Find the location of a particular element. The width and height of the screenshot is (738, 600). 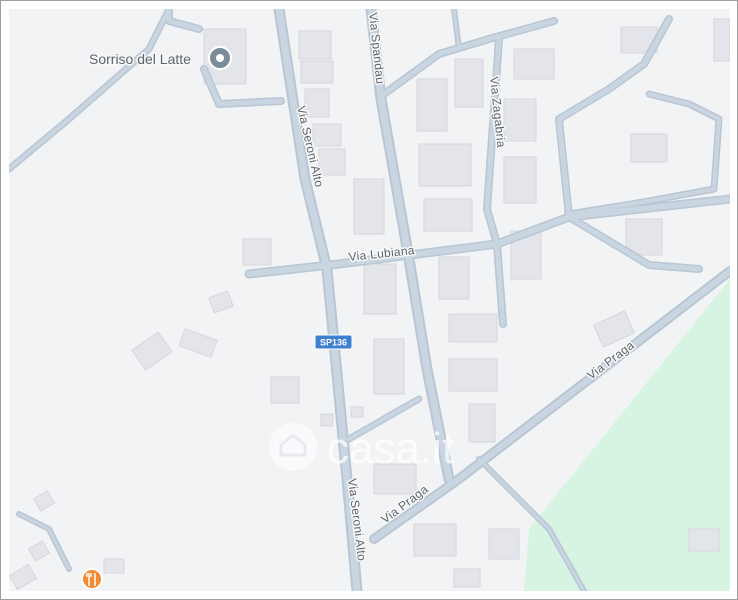

route-shield-sp136: SP136 is located at coordinates (333, 342).